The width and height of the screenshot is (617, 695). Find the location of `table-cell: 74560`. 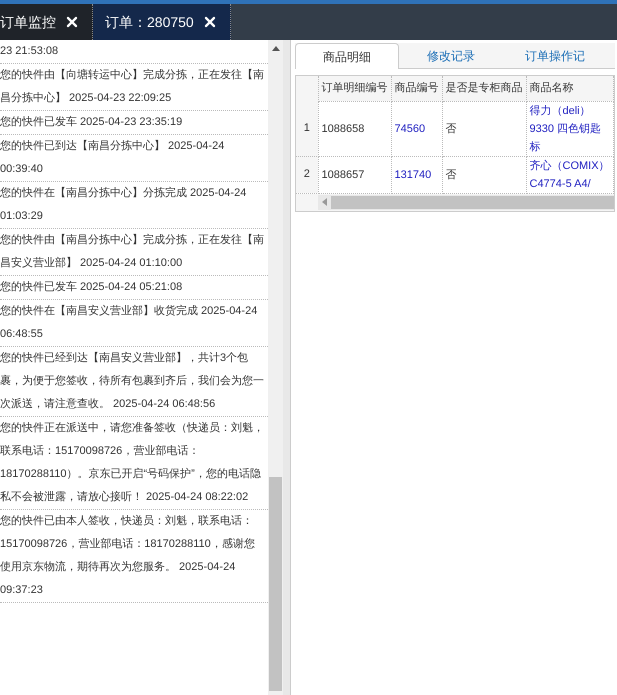

table-cell: 74560 is located at coordinates (416, 128).